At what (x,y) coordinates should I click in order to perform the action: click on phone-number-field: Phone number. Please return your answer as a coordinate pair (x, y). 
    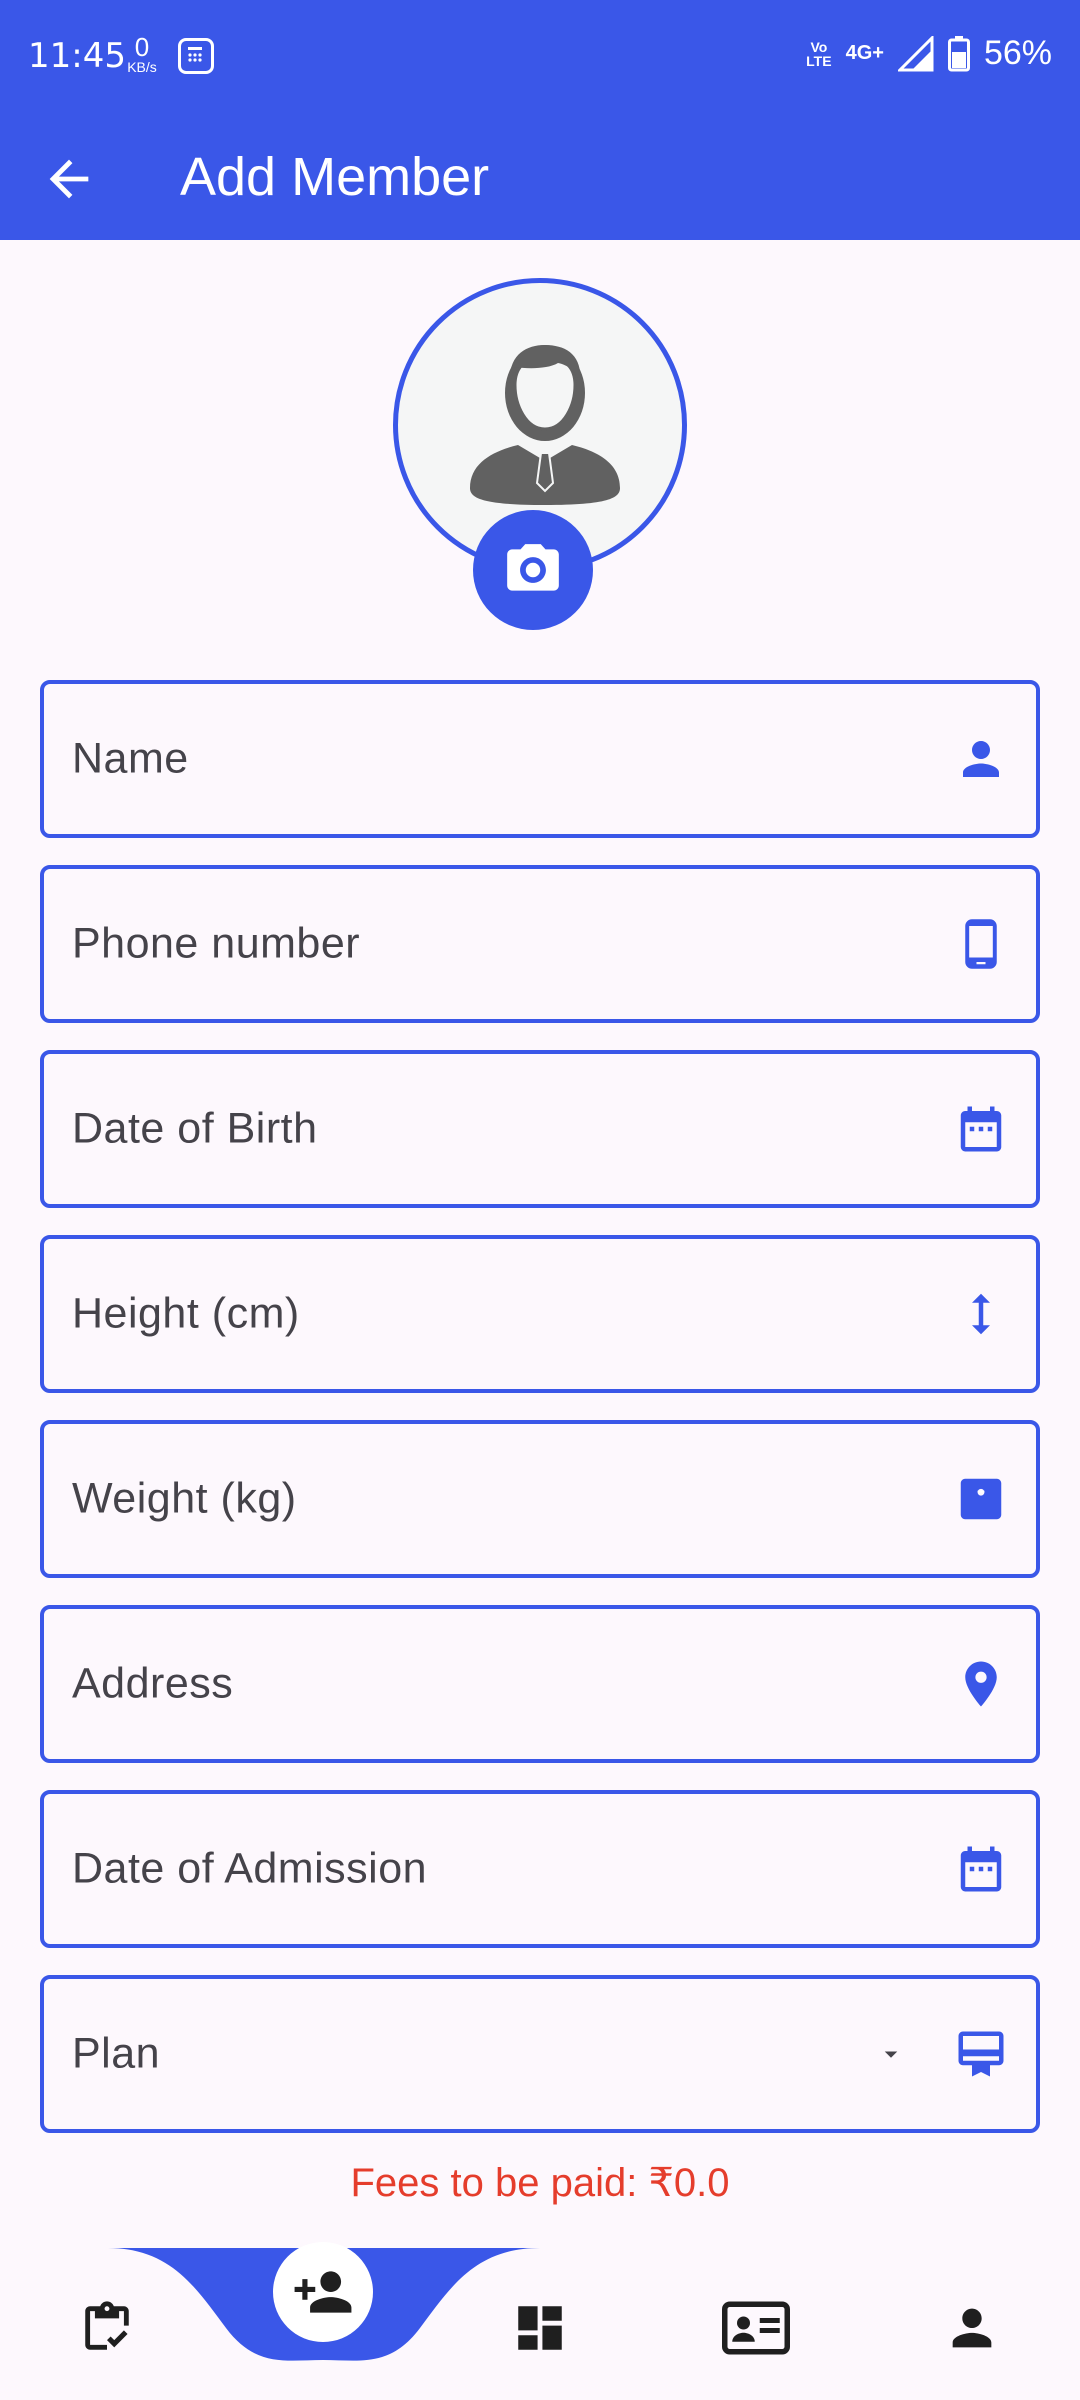
    Looking at the image, I should click on (540, 944).